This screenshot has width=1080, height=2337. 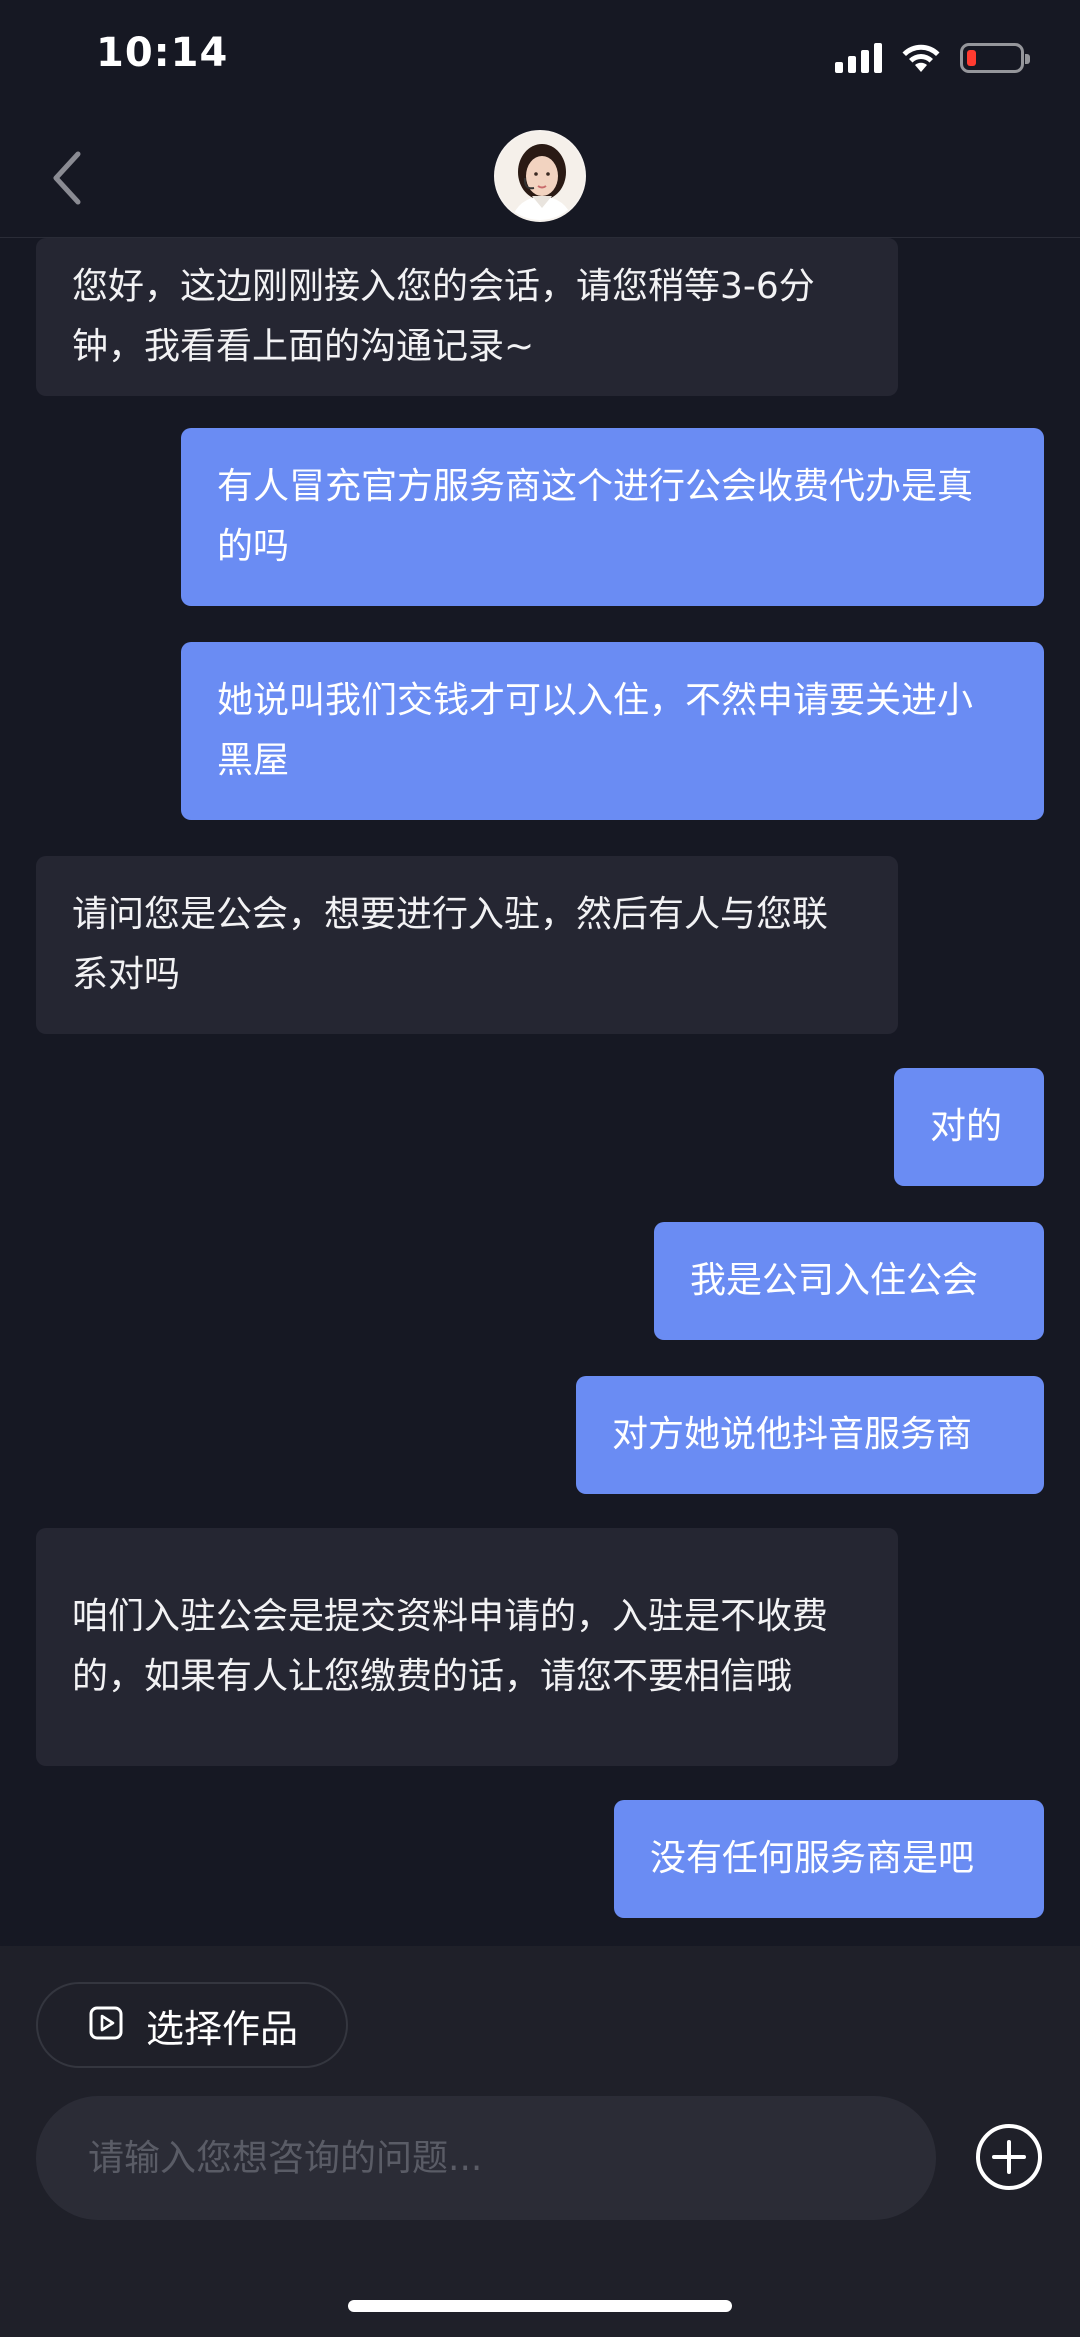 What do you see at coordinates (162, 53) in the screenshot?
I see `status-time: 10:14` at bounding box center [162, 53].